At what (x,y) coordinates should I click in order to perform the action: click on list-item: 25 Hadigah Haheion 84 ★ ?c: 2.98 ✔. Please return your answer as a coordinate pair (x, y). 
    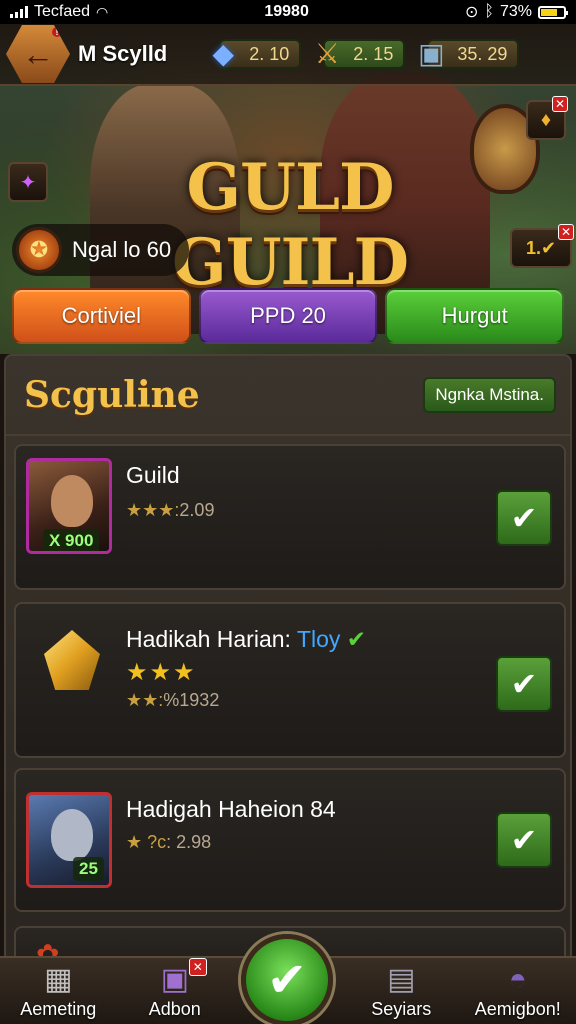
    Looking at the image, I should click on (290, 840).